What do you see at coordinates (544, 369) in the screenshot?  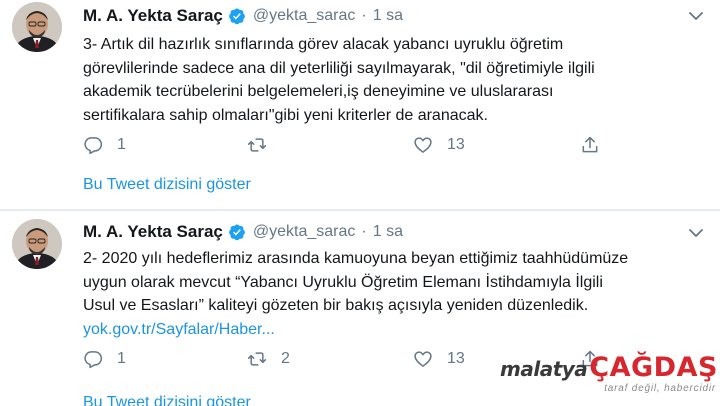 I see `watermark-part1: malatya` at bounding box center [544, 369].